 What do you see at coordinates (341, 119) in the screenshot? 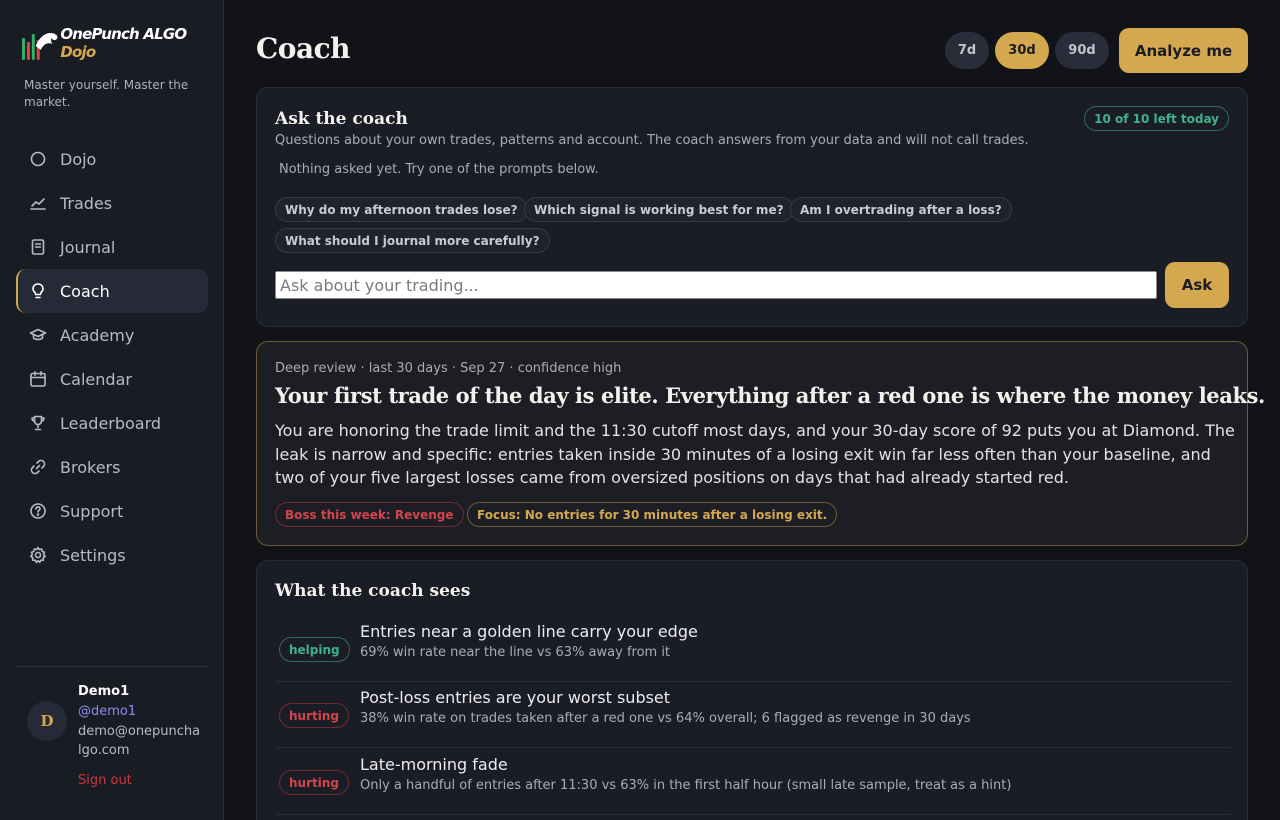
I see `ask-coach-title: Ask the coach` at bounding box center [341, 119].